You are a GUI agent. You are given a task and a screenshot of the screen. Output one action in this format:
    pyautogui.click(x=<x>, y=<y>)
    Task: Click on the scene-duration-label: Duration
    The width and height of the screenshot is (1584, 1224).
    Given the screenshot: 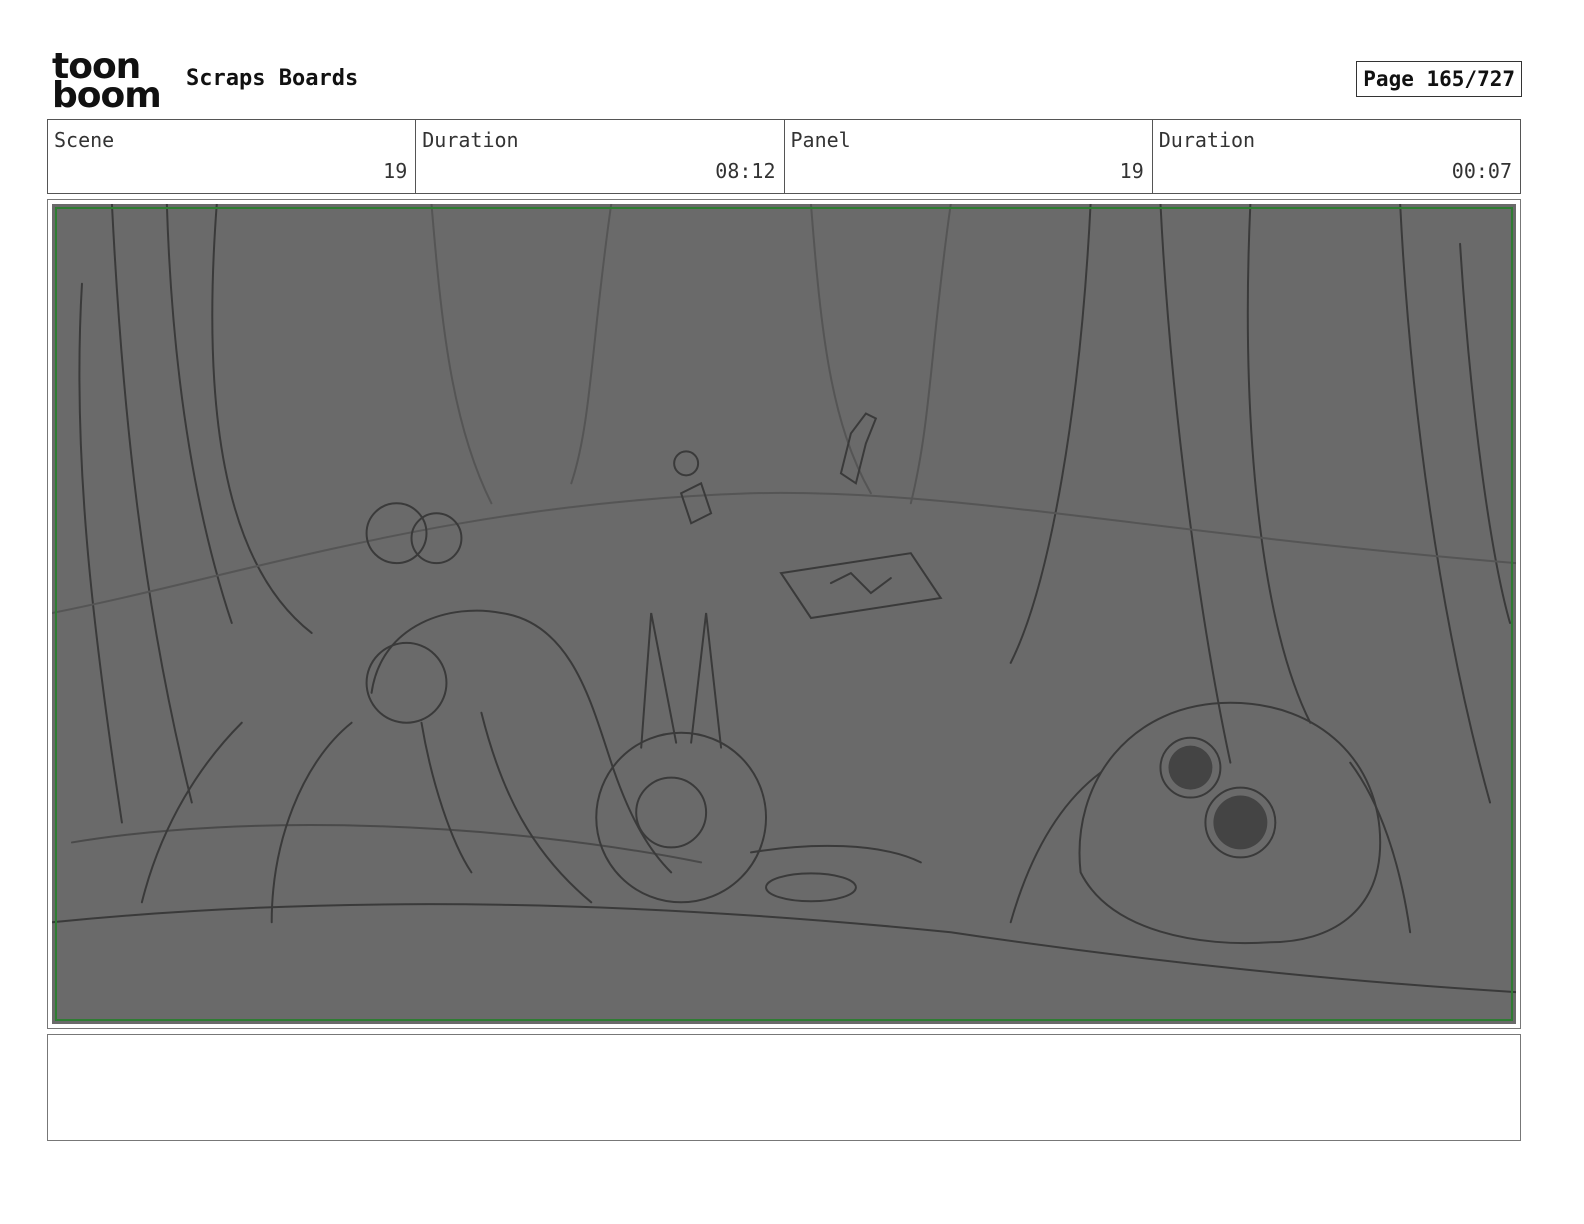 What is the action you would take?
    pyautogui.click(x=470, y=140)
    